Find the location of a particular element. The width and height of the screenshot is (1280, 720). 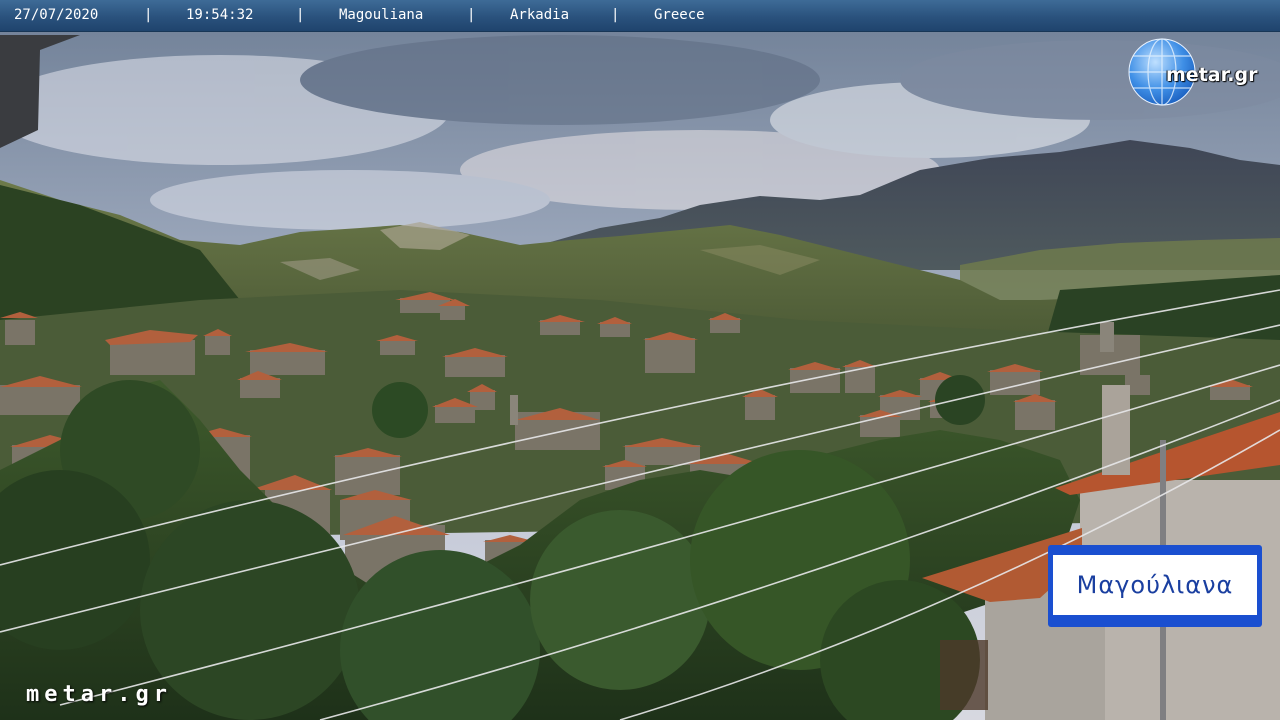

region-text: Arkadia is located at coordinates (540, 15).